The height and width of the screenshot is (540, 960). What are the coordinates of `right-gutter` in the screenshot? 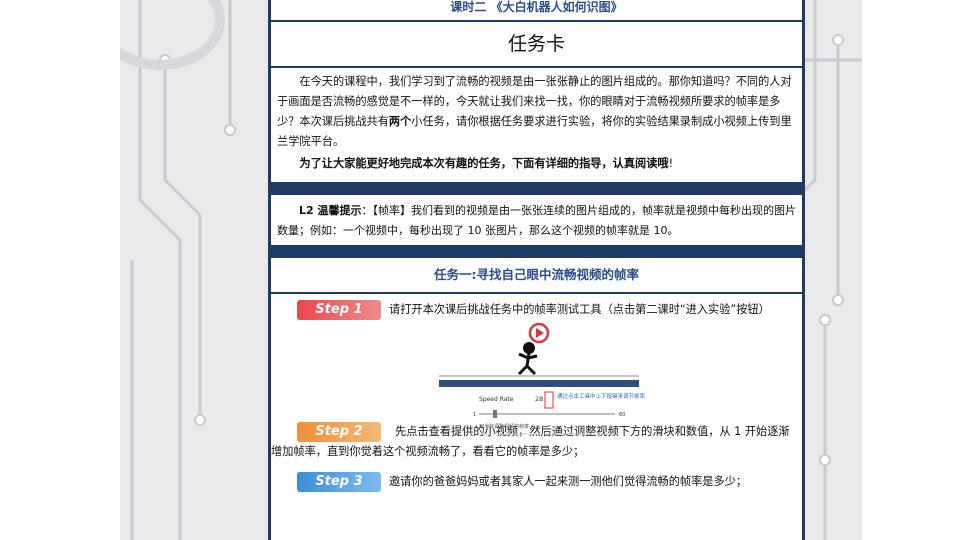 It's located at (911, 270).